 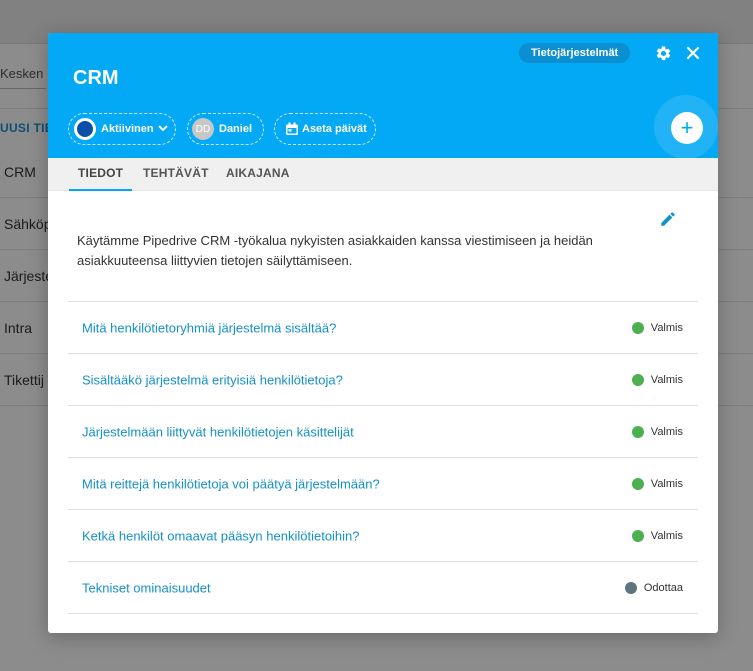 I want to click on tab-info: TIEDOT, so click(x=101, y=174).